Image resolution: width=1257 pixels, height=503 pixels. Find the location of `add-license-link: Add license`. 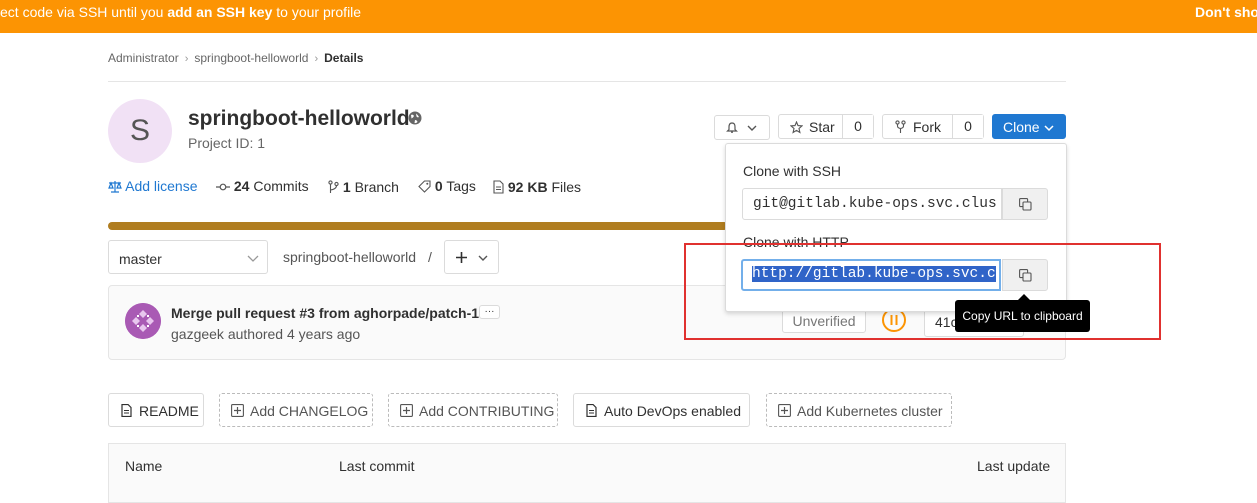

add-license-link: Add license is located at coordinates (153, 186).